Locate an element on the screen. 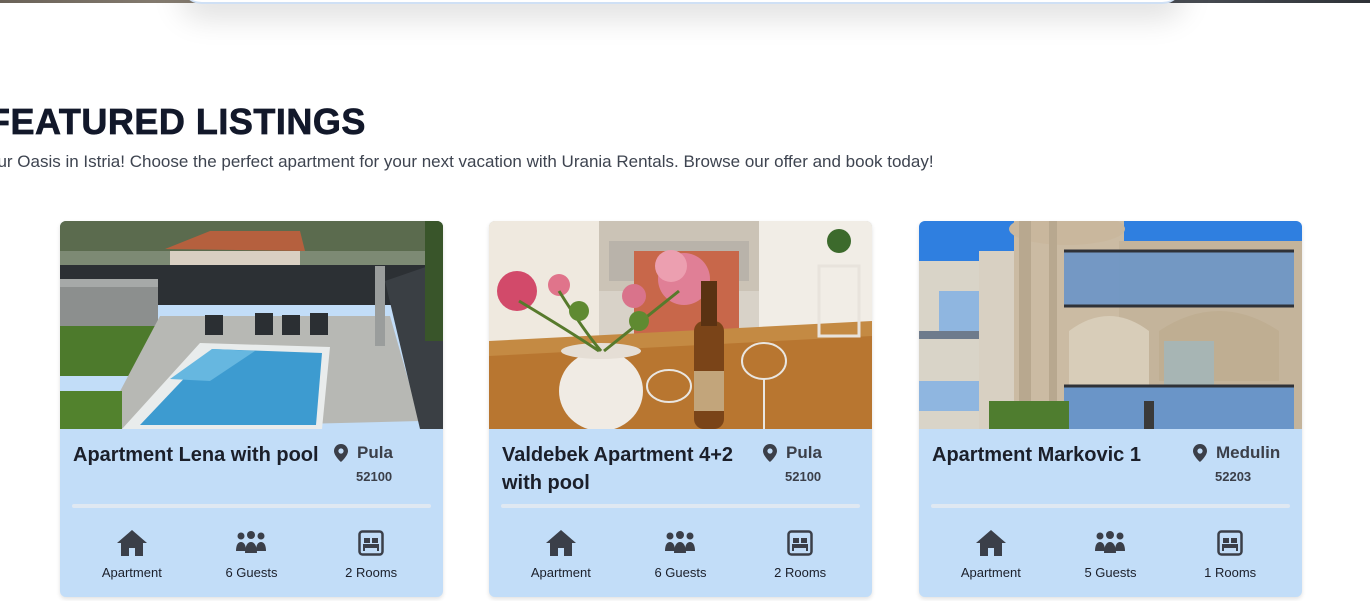 This screenshot has width=1370, height=601. listing-location: Medulin 52203 is located at coordinates (1240, 463).